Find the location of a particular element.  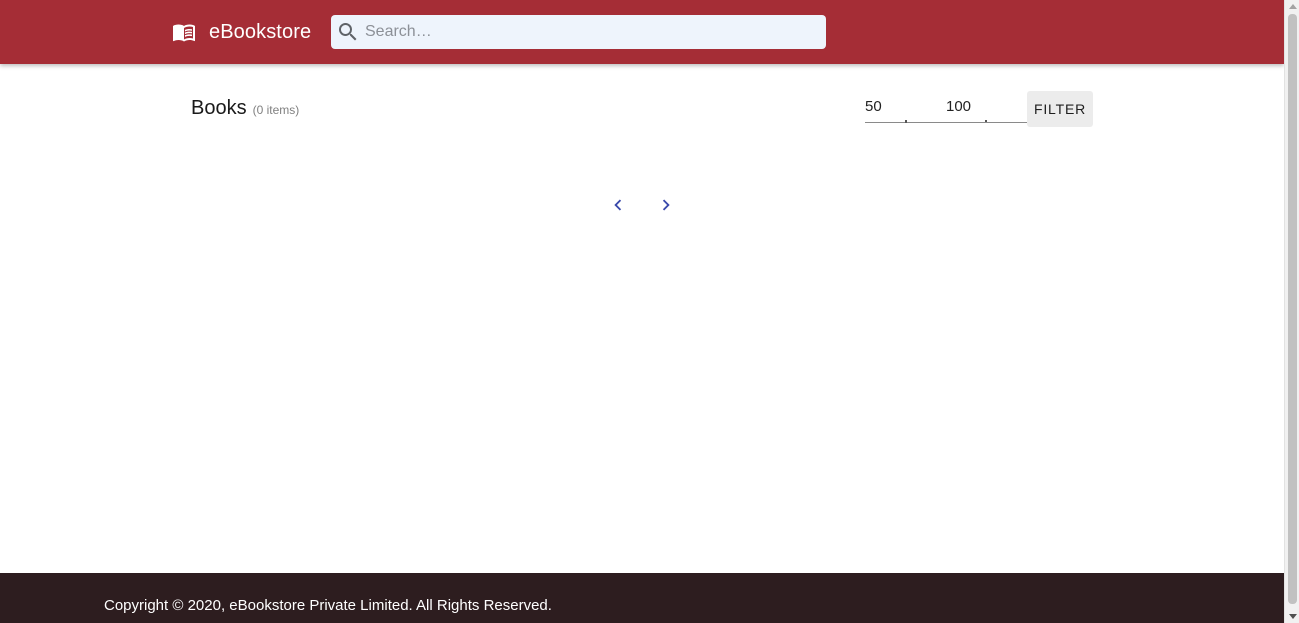

search-bar is located at coordinates (578, 32).